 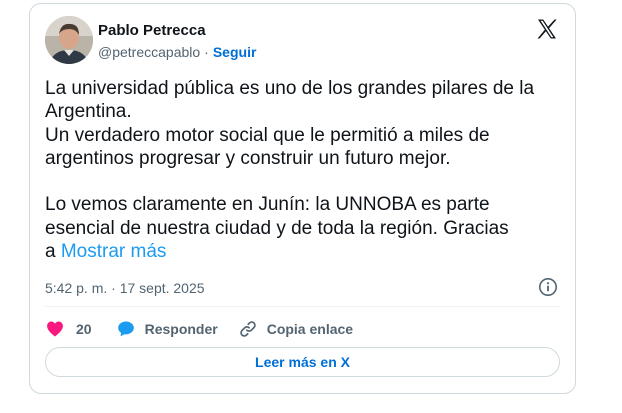 I want to click on author-handle: @petreccapablo, so click(x=149, y=52).